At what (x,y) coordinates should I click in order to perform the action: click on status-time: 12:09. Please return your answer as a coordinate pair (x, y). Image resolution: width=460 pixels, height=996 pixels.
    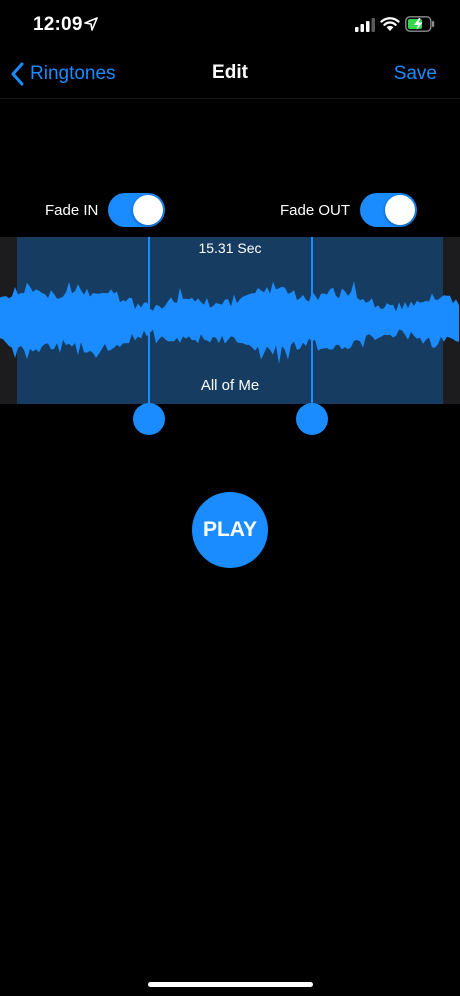
    Looking at the image, I should click on (58, 24).